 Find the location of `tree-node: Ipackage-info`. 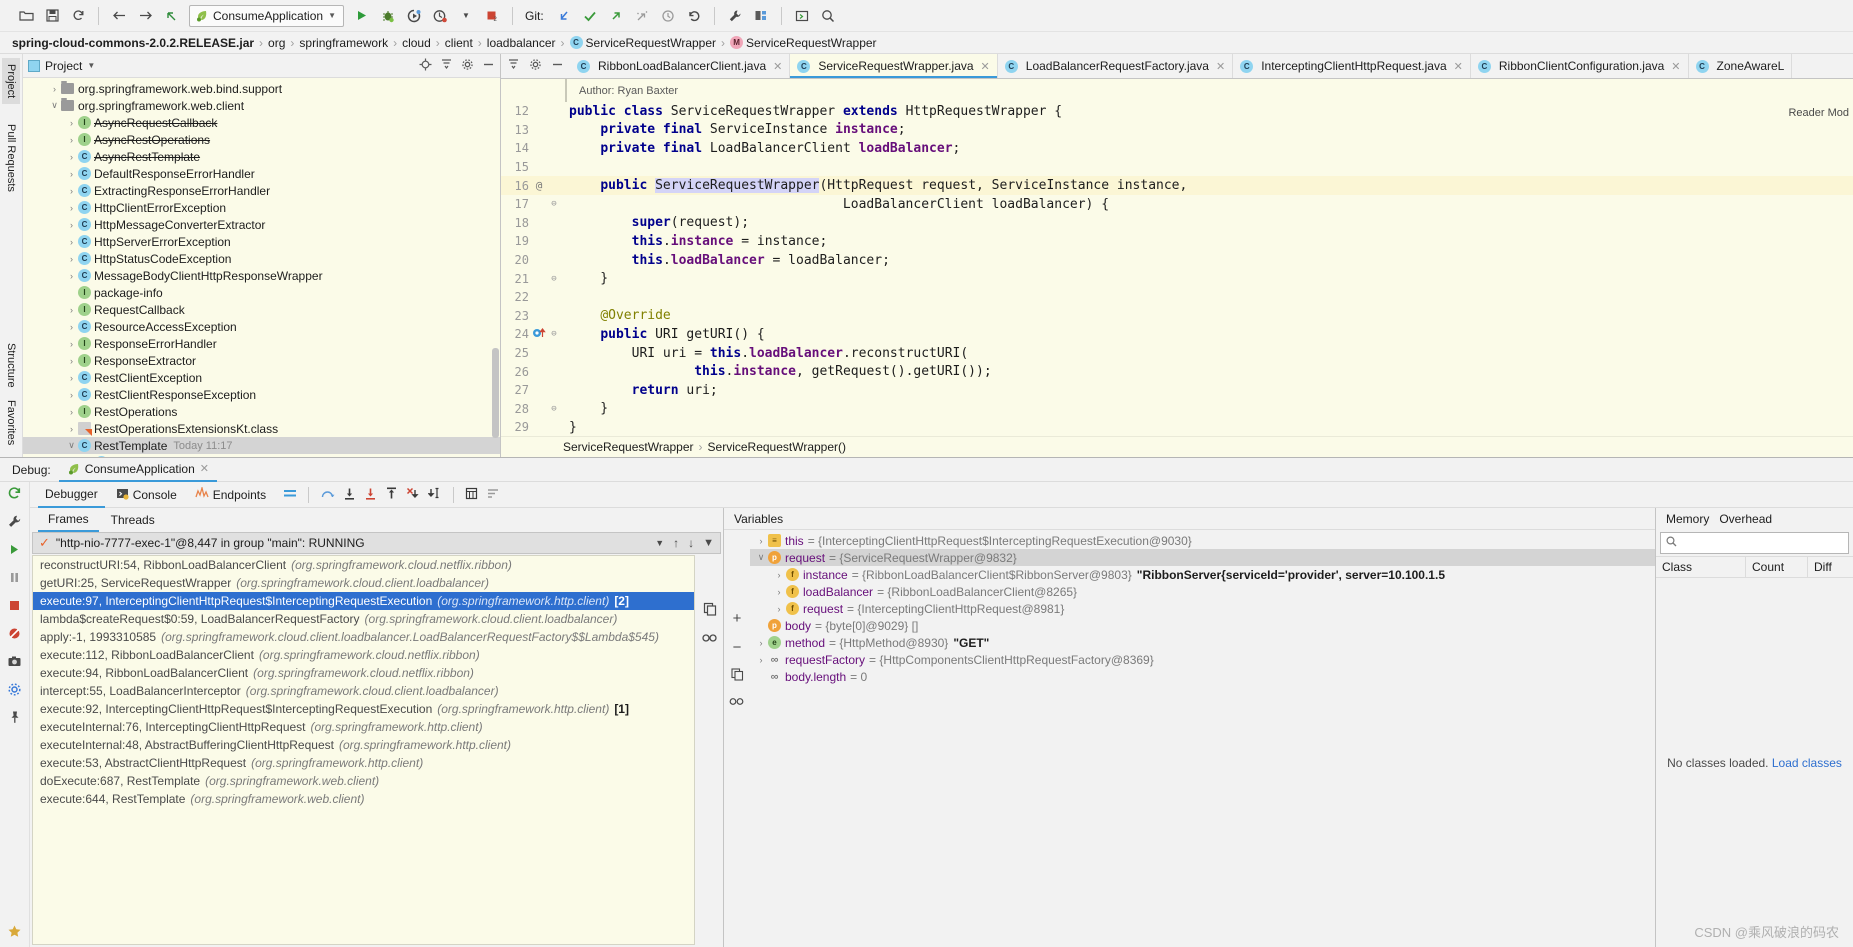

tree-node: Ipackage-info is located at coordinates (261, 292).